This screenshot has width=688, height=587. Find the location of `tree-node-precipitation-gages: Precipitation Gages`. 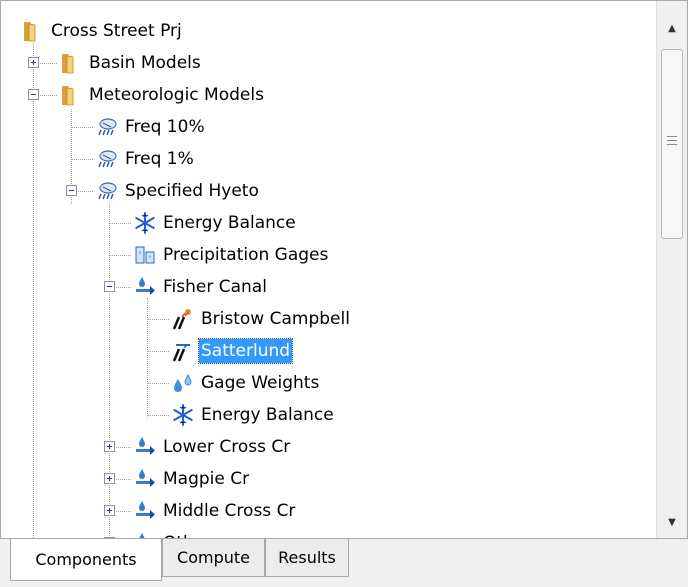

tree-node-precipitation-gages: Precipitation Gages is located at coordinates (231, 255).